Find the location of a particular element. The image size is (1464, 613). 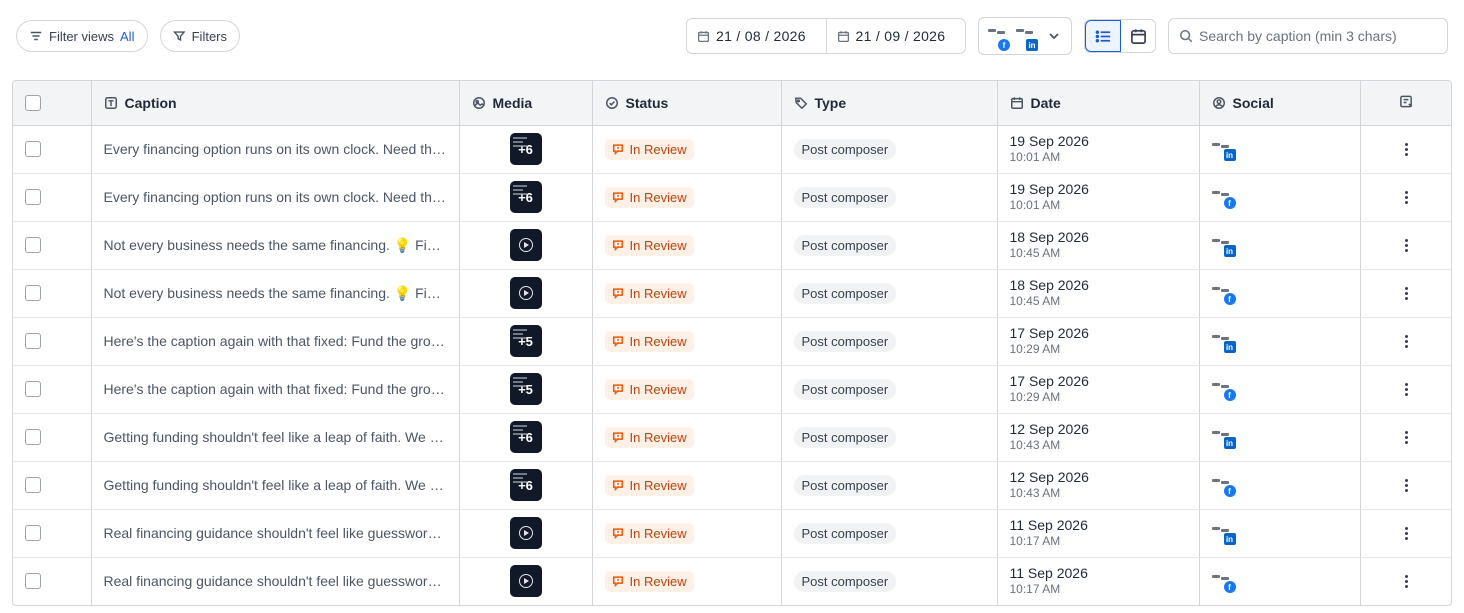

column-header-social: Social is located at coordinates (1280, 103).